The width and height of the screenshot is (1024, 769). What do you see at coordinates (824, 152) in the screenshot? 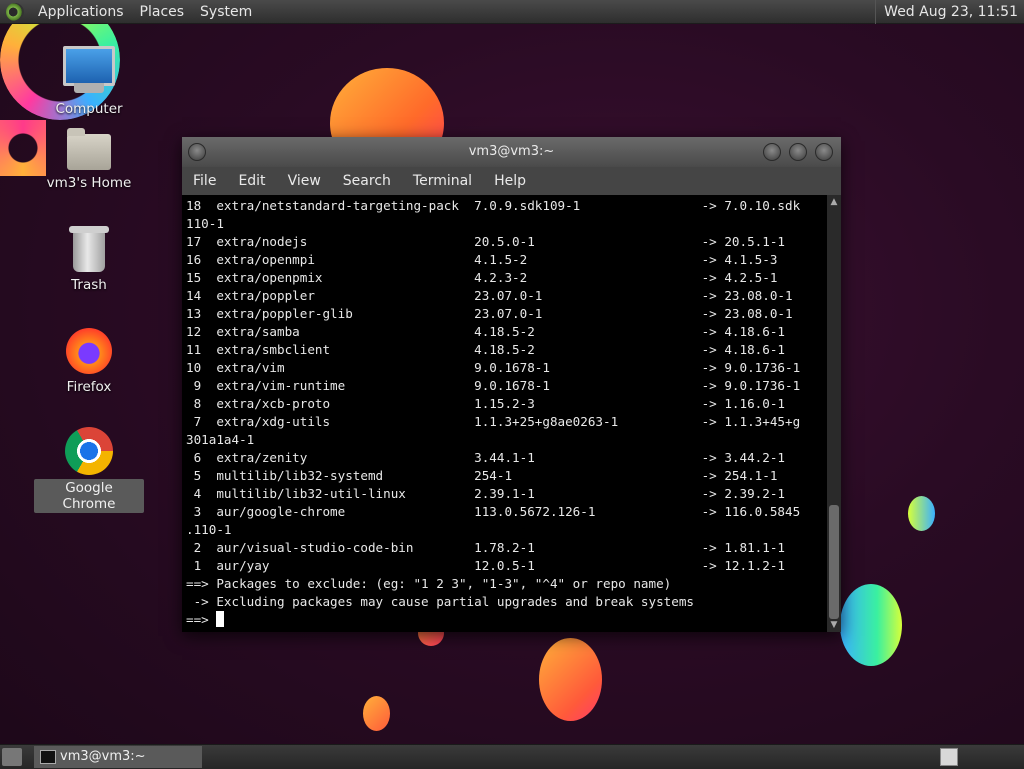
I see `close-button` at bounding box center [824, 152].